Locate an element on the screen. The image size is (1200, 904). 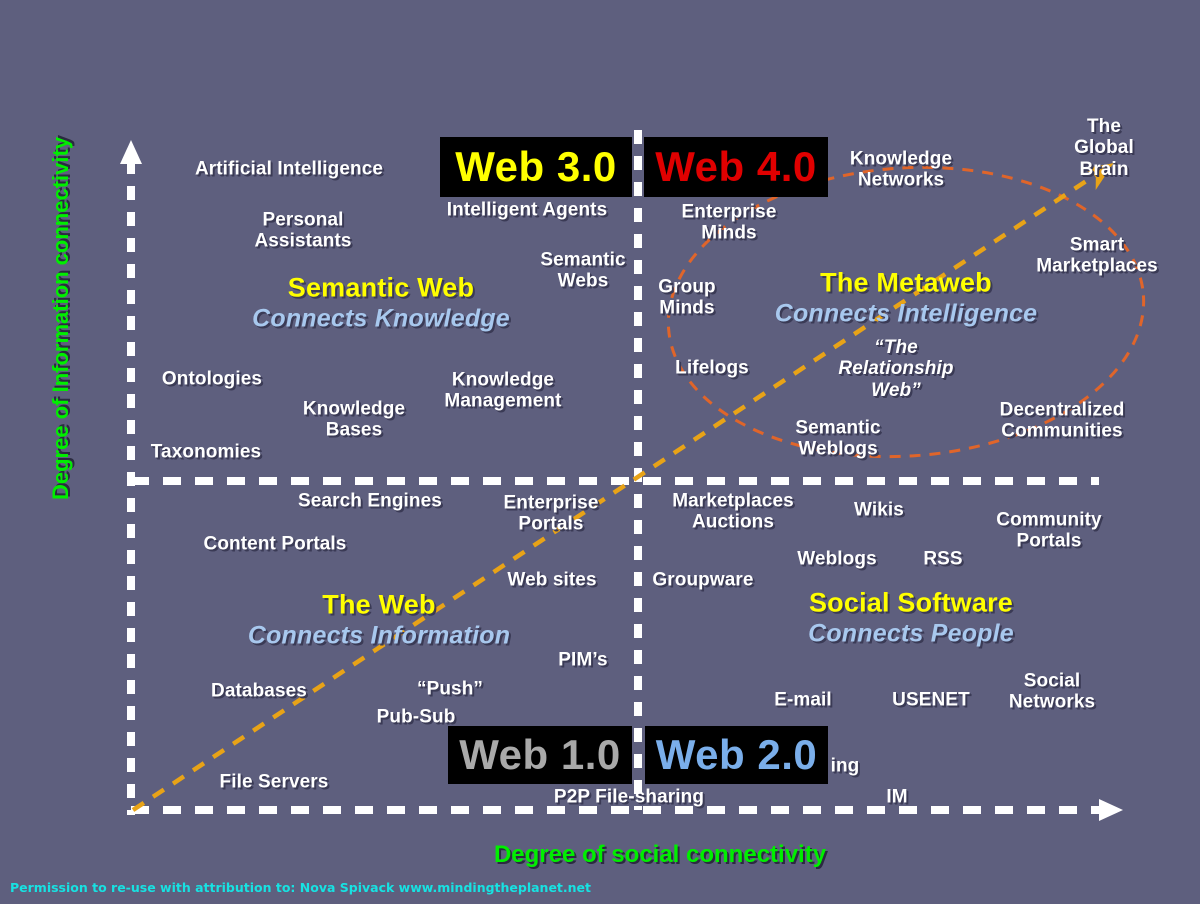
concept-label-relationship-web: “The Relationship Web” is located at coordinates (896, 369).